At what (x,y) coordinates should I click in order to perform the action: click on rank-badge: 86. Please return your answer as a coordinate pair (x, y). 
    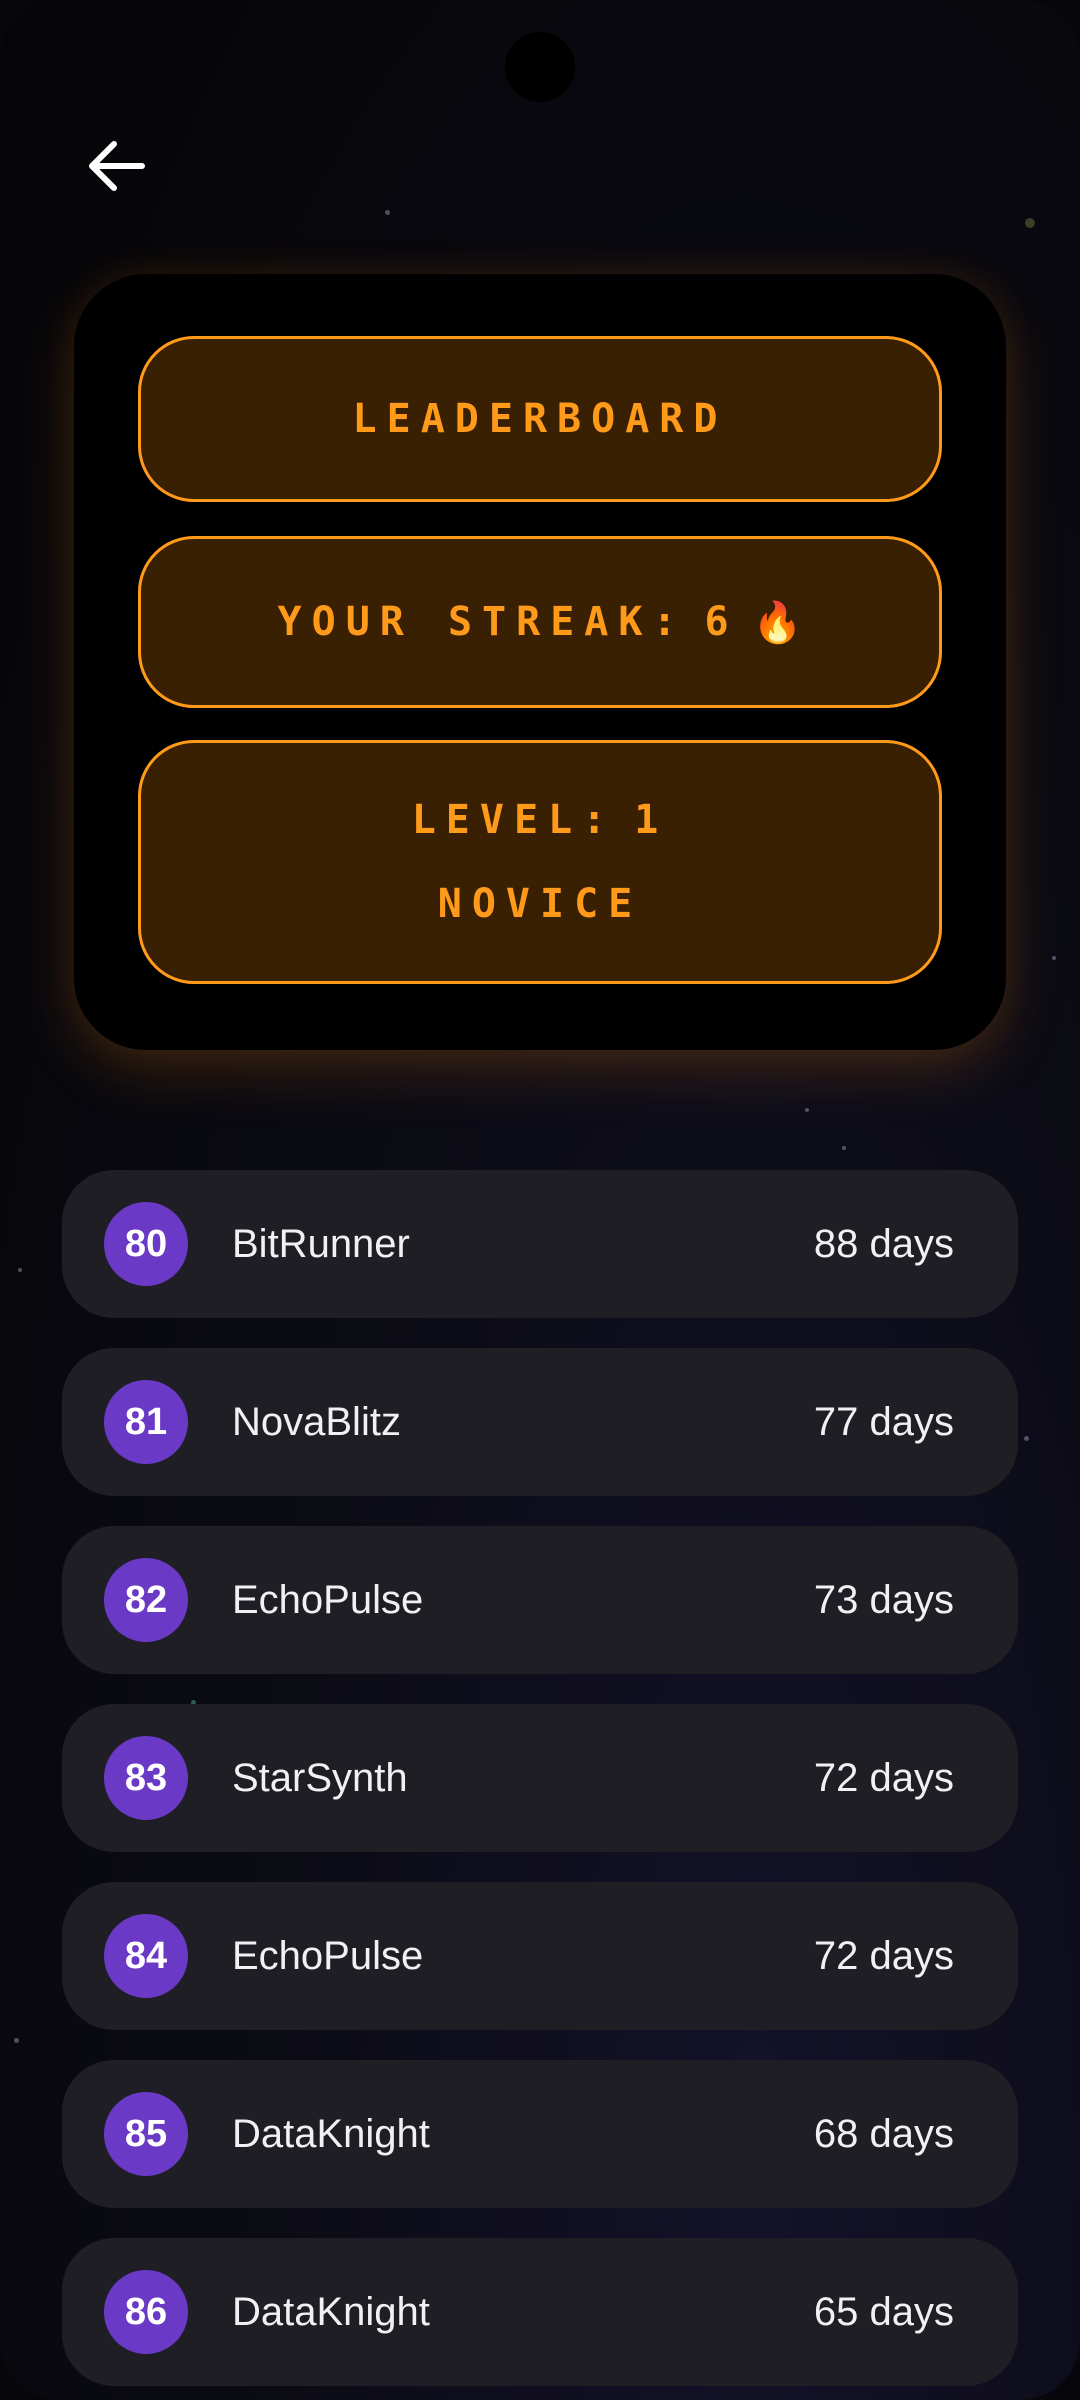
    Looking at the image, I should click on (146, 2312).